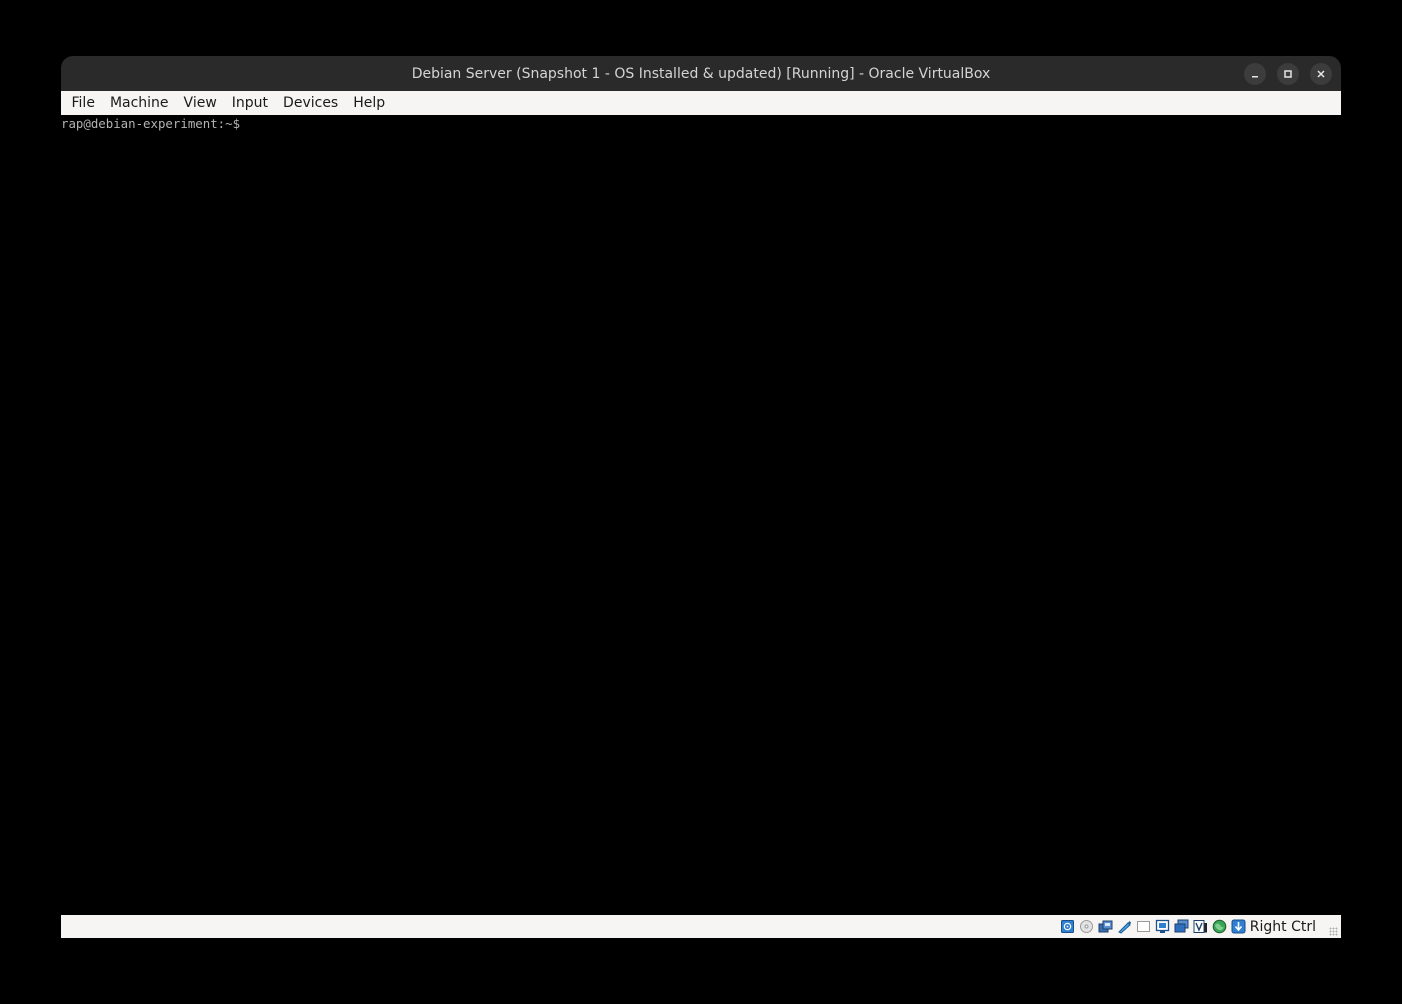 This screenshot has width=1402, height=1004. I want to click on close-button, so click(1321, 74).